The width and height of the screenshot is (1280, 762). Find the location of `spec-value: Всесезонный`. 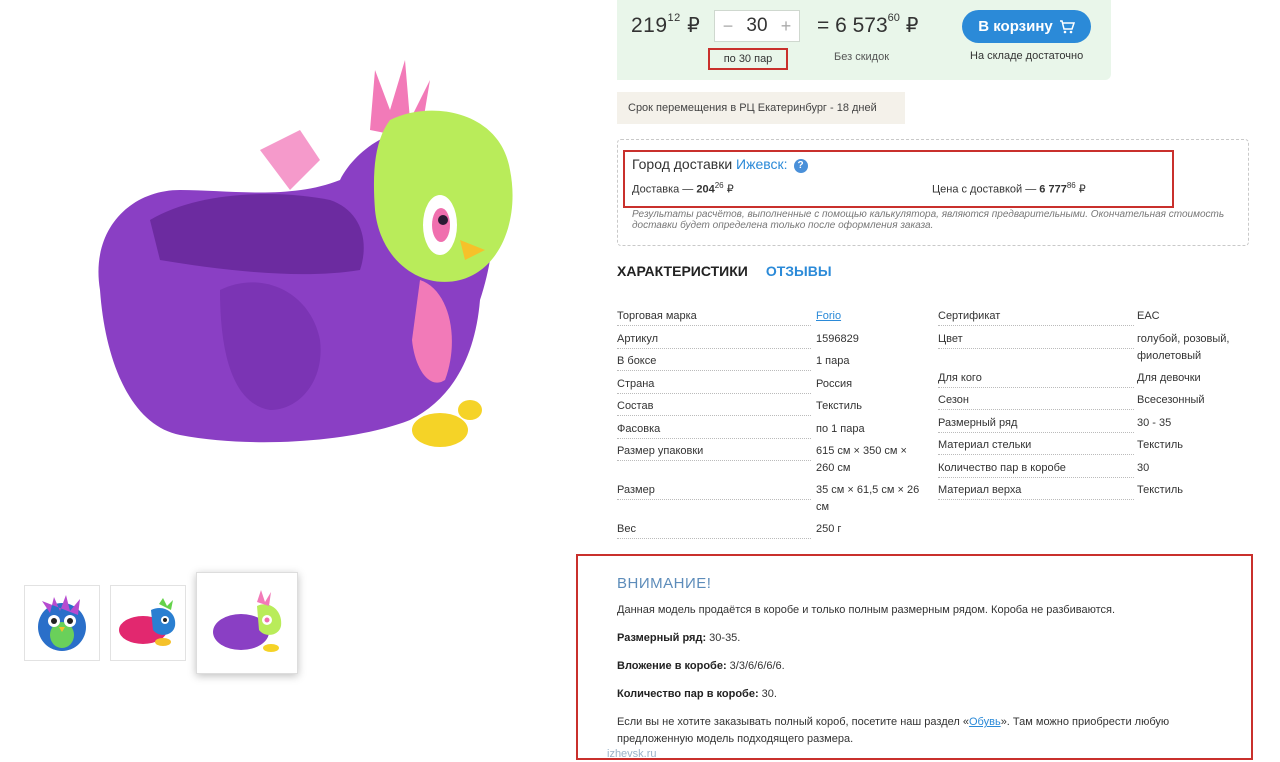

spec-value: Всесезонный is located at coordinates (1171, 400).